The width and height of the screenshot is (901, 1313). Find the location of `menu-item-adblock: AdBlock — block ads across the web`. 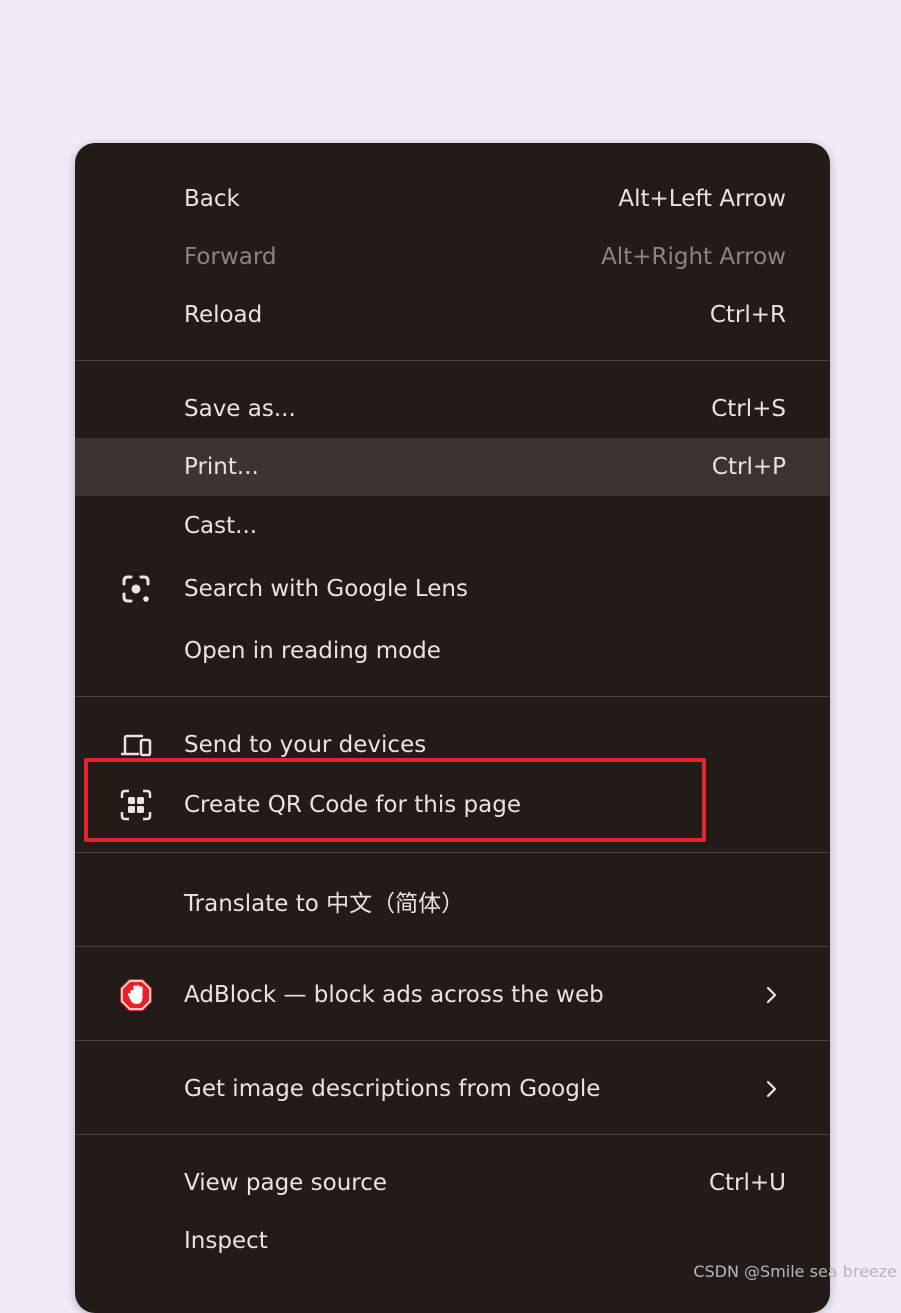

menu-item-adblock: AdBlock — block ads across the web is located at coordinates (452, 995).